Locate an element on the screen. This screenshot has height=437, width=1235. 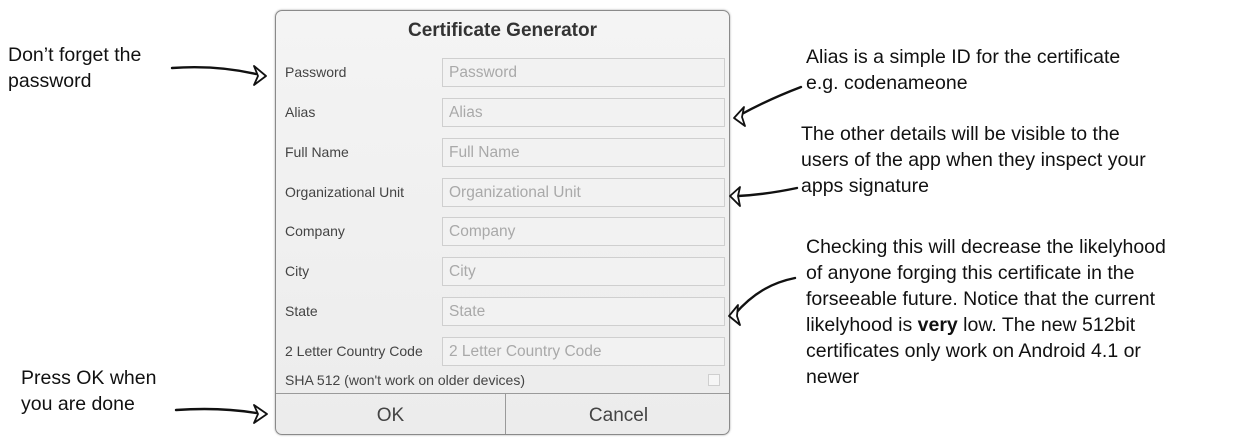
state-field is located at coordinates (583, 311).